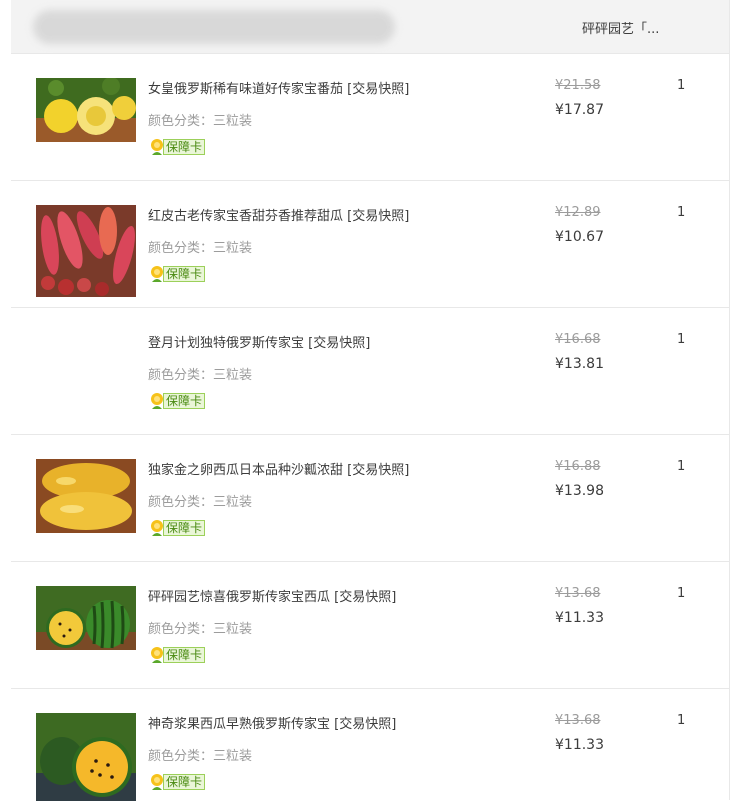  I want to click on yellow-watermelon-image, so click(86, 757).